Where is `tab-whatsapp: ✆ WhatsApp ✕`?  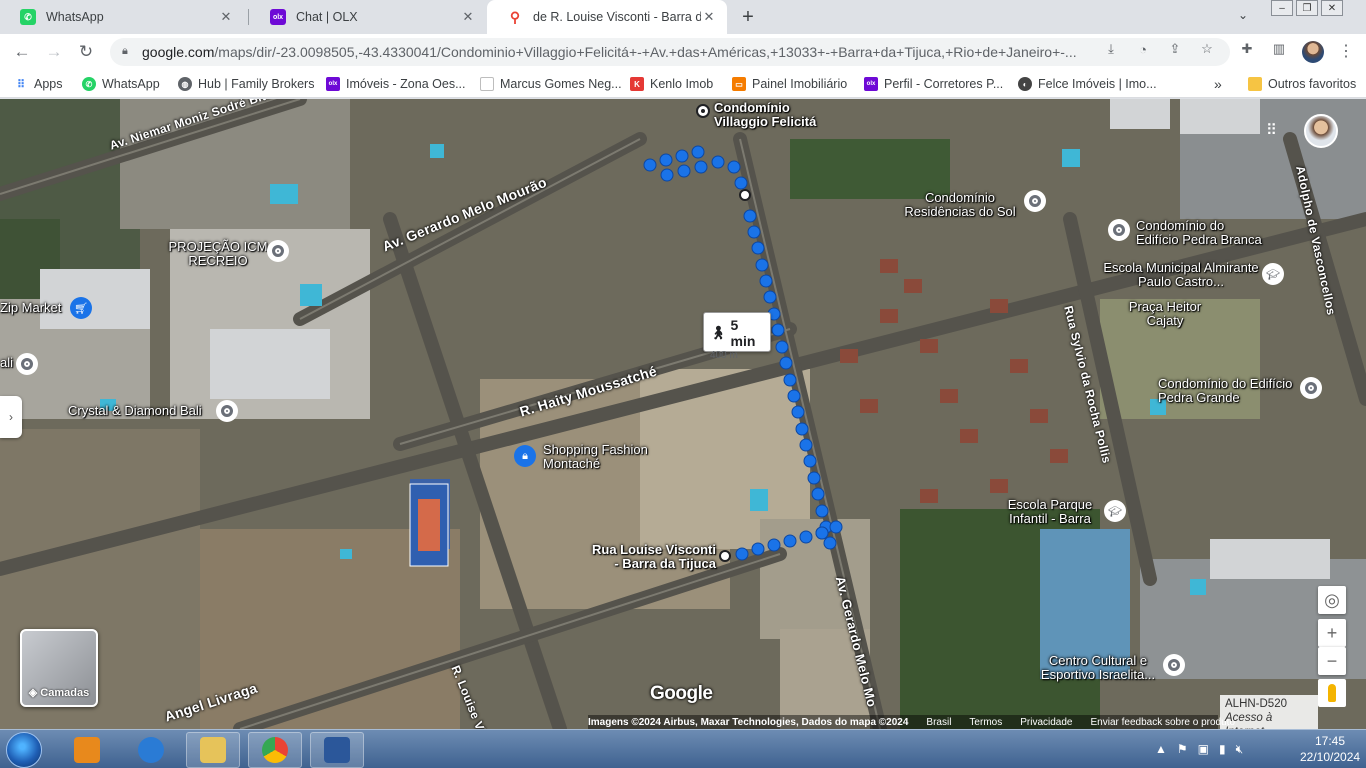
tab-whatsapp: ✆ WhatsApp ✕ is located at coordinates (122, 17).